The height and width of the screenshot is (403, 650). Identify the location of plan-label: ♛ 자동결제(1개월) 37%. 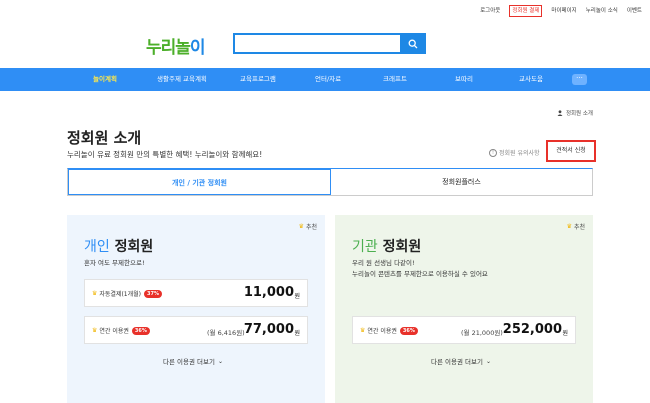
(127, 293).